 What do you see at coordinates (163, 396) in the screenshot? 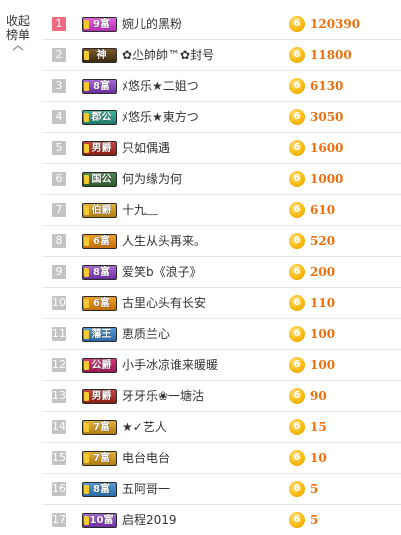
I see `user-name: 牙牙乐❀一塘沽` at bounding box center [163, 396].